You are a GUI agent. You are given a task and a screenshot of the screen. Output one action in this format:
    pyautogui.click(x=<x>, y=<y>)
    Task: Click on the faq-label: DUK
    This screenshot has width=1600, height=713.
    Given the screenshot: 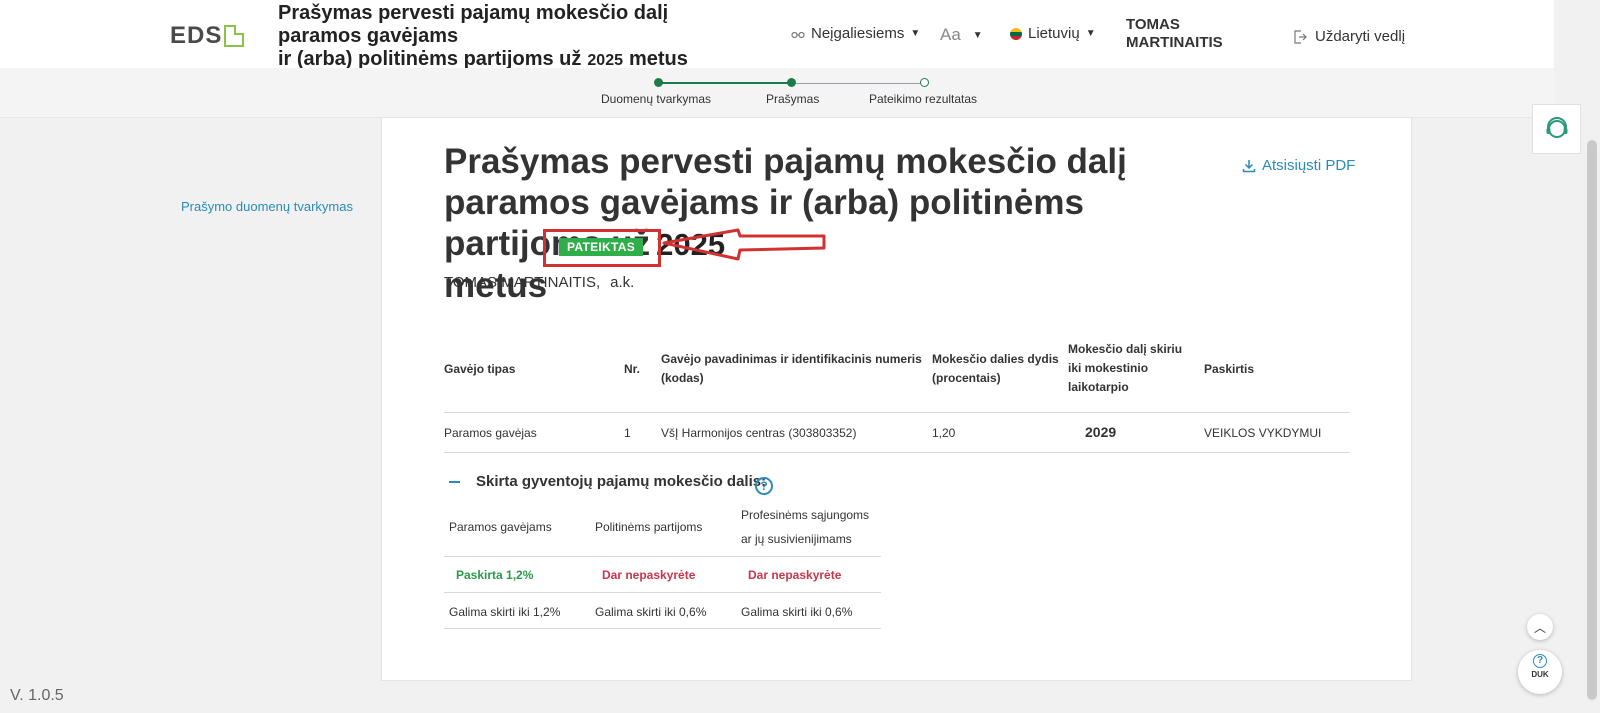 What is the action you would take?
    pyautogui.click(x=1540, y=674)
    